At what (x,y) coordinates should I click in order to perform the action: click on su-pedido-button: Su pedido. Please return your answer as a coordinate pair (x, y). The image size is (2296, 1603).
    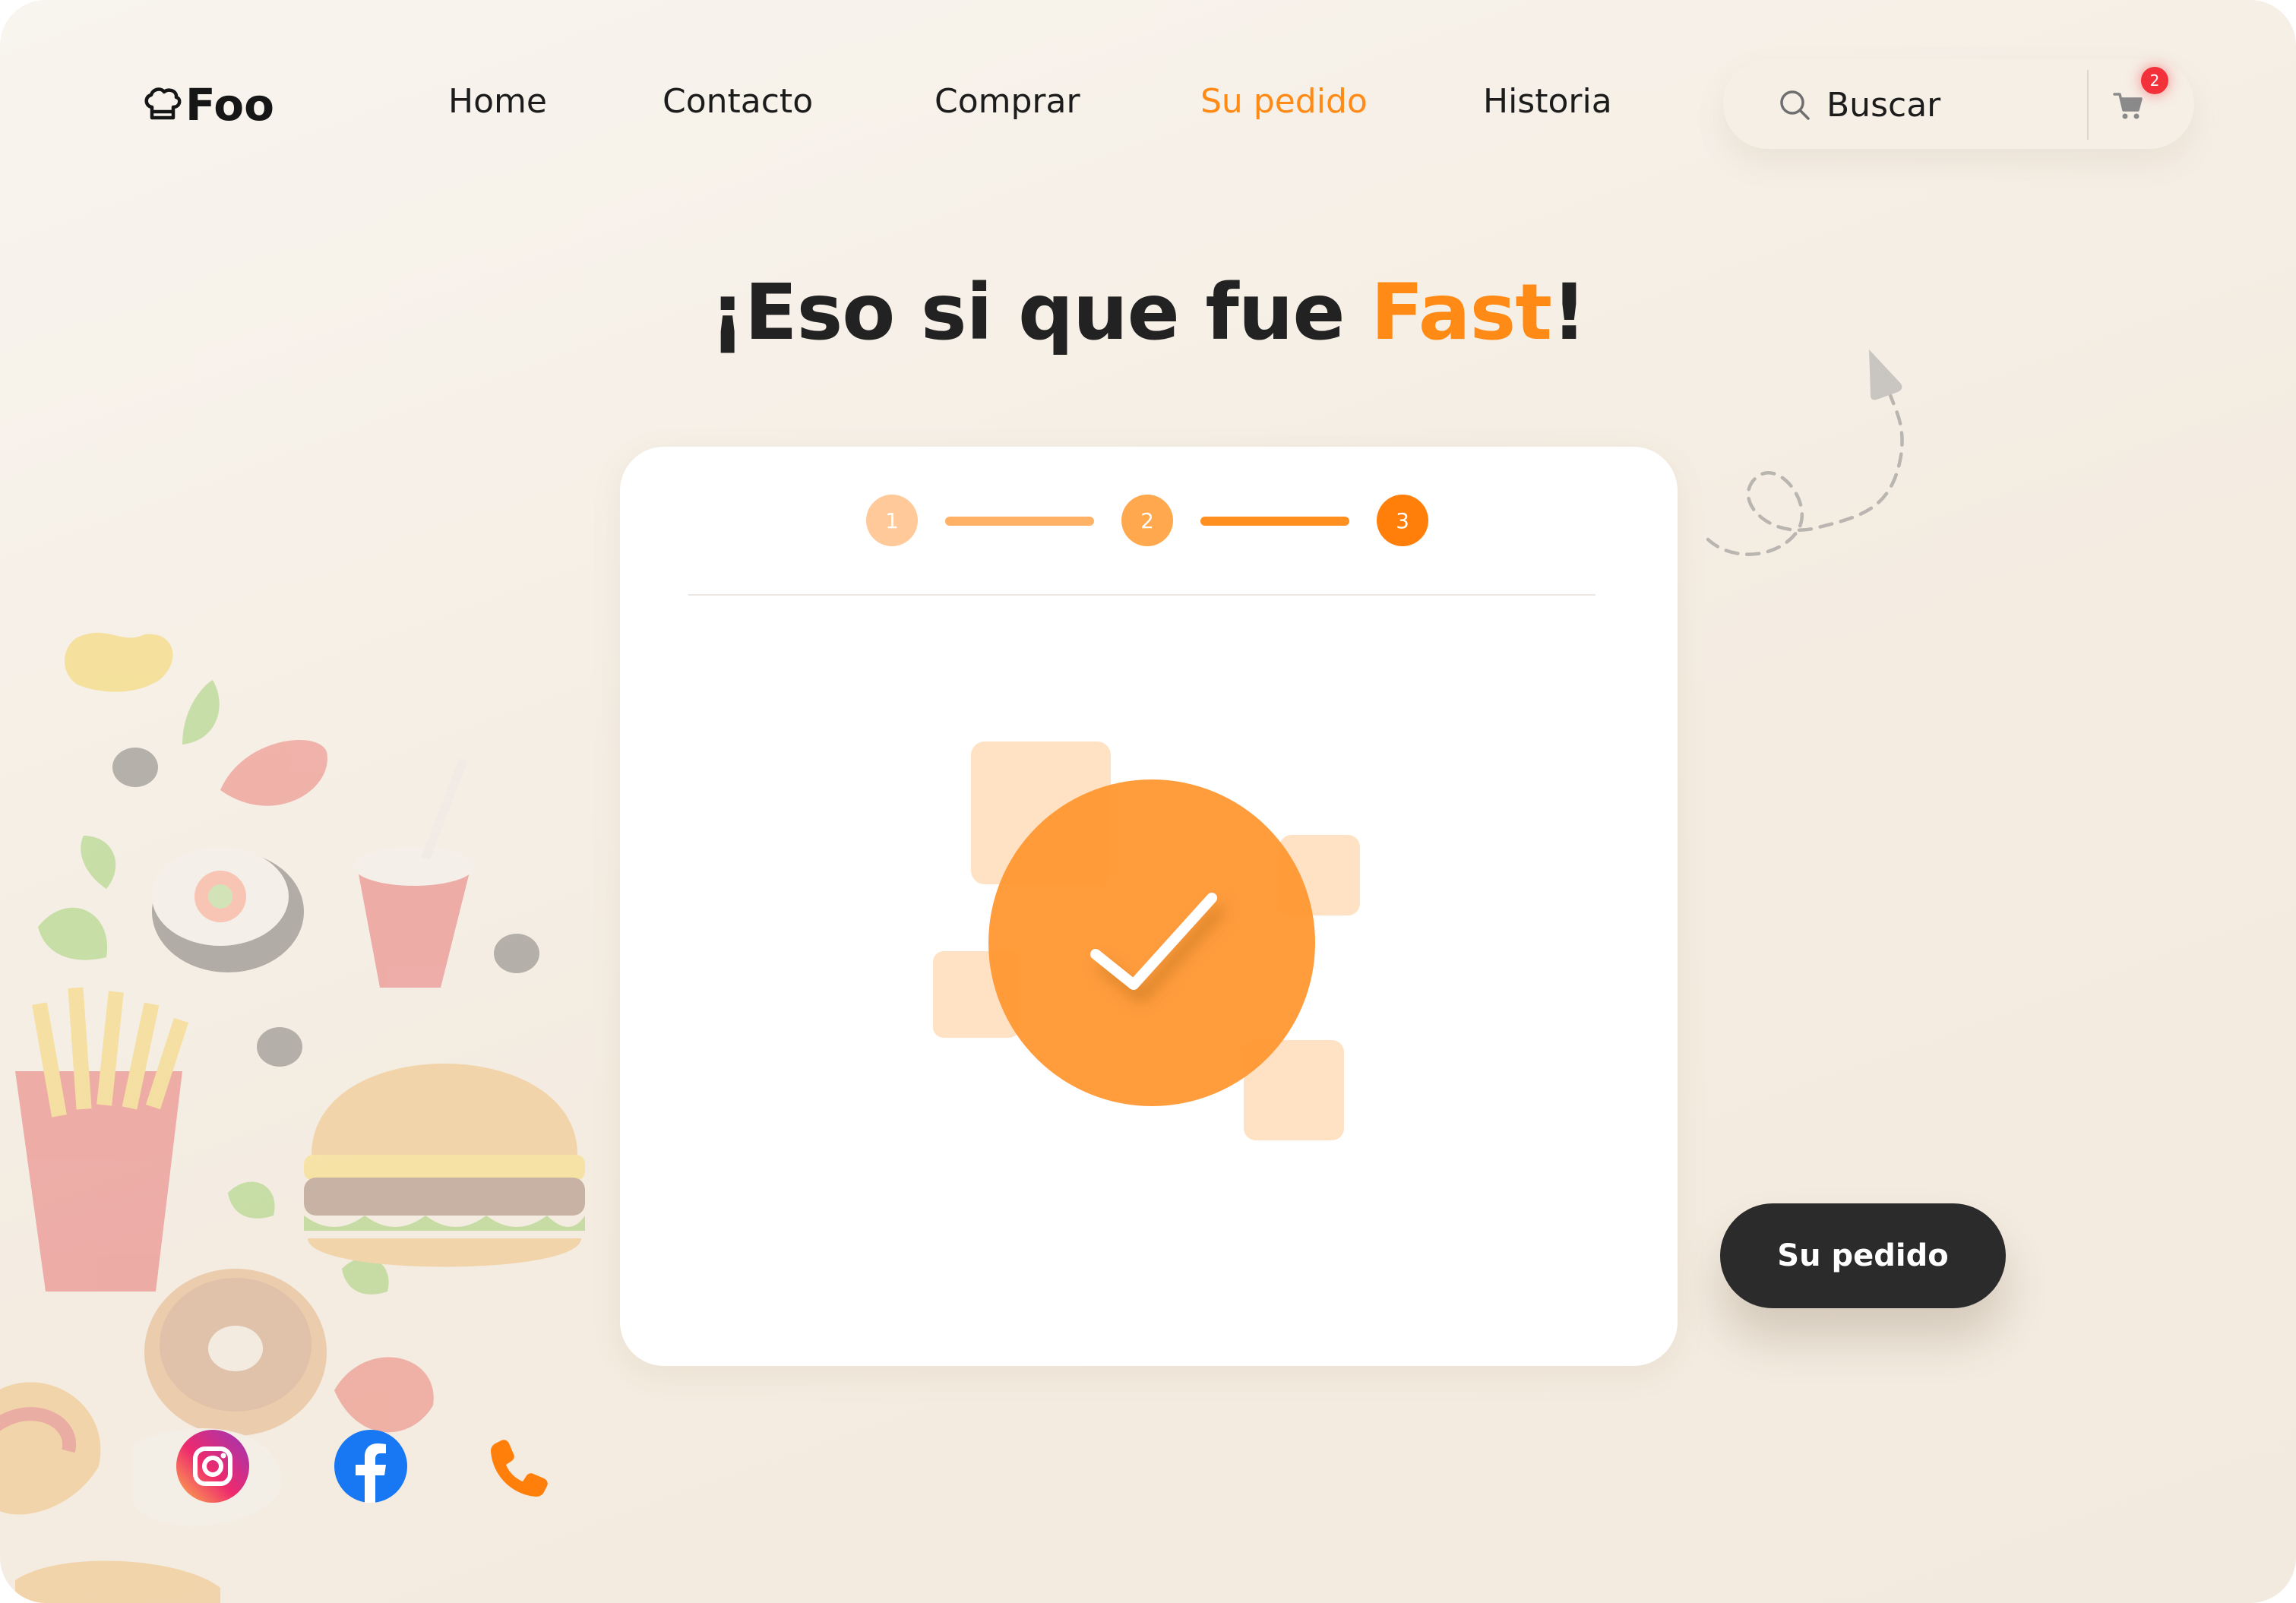
    Looking at the image, I should click on (1863, 1255).